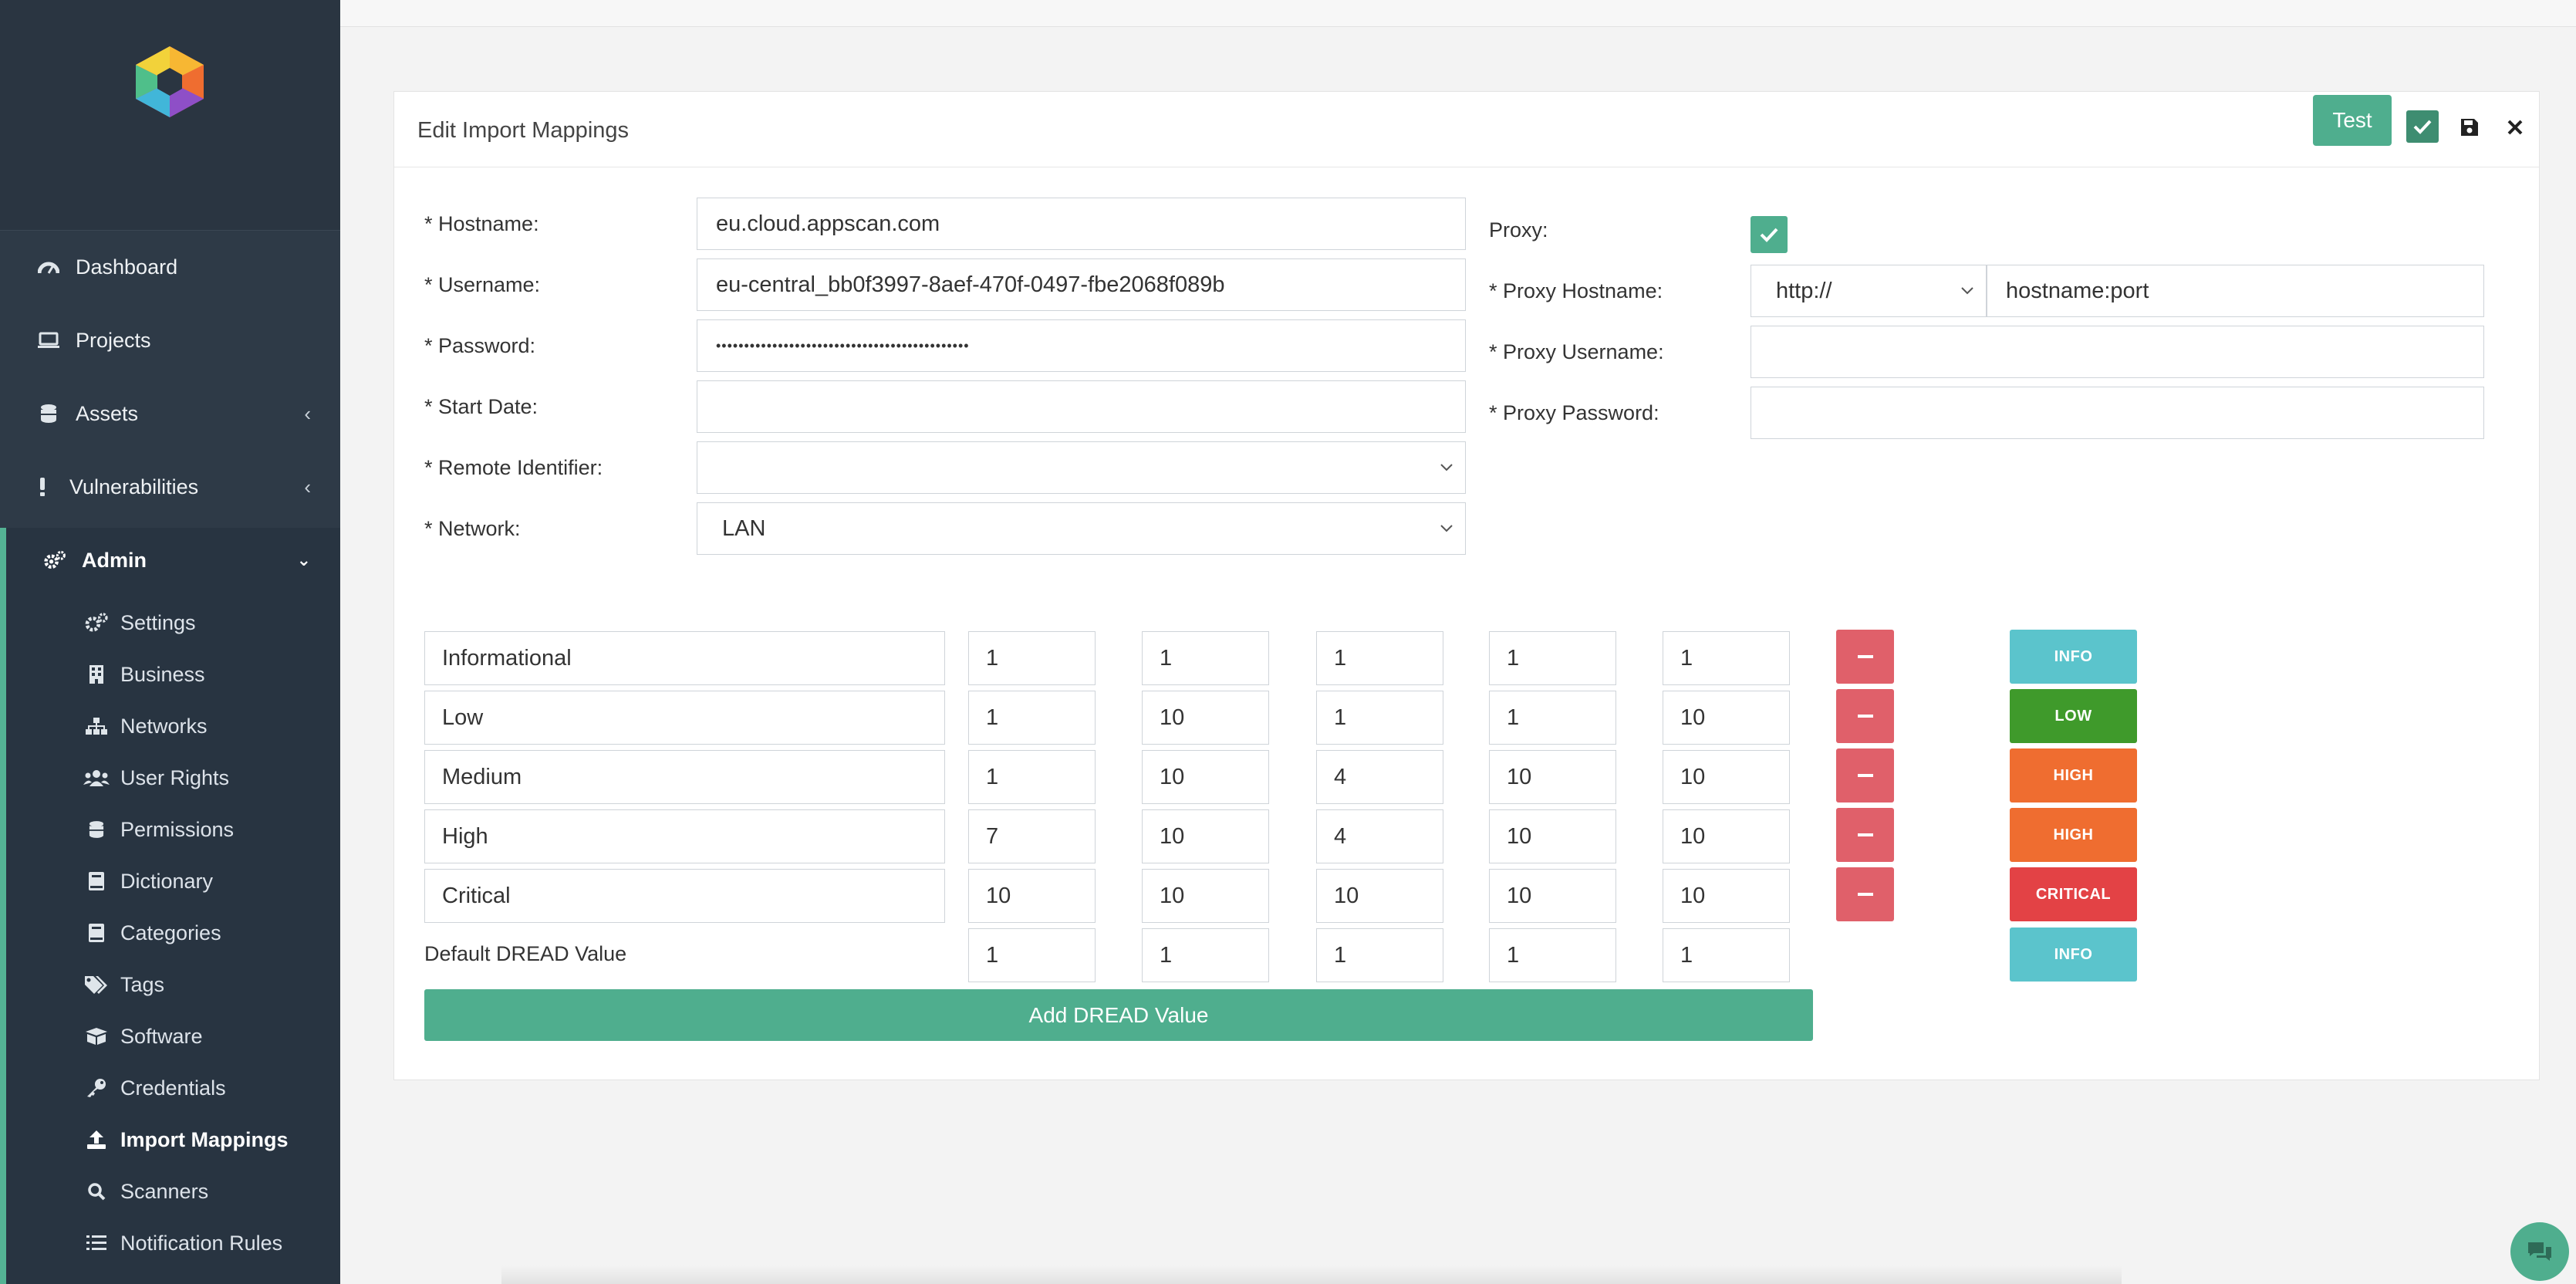  Describe the element at coordinates (170, 414) in the screenshot. I see `nav-assets: Assets ‹` at that location.